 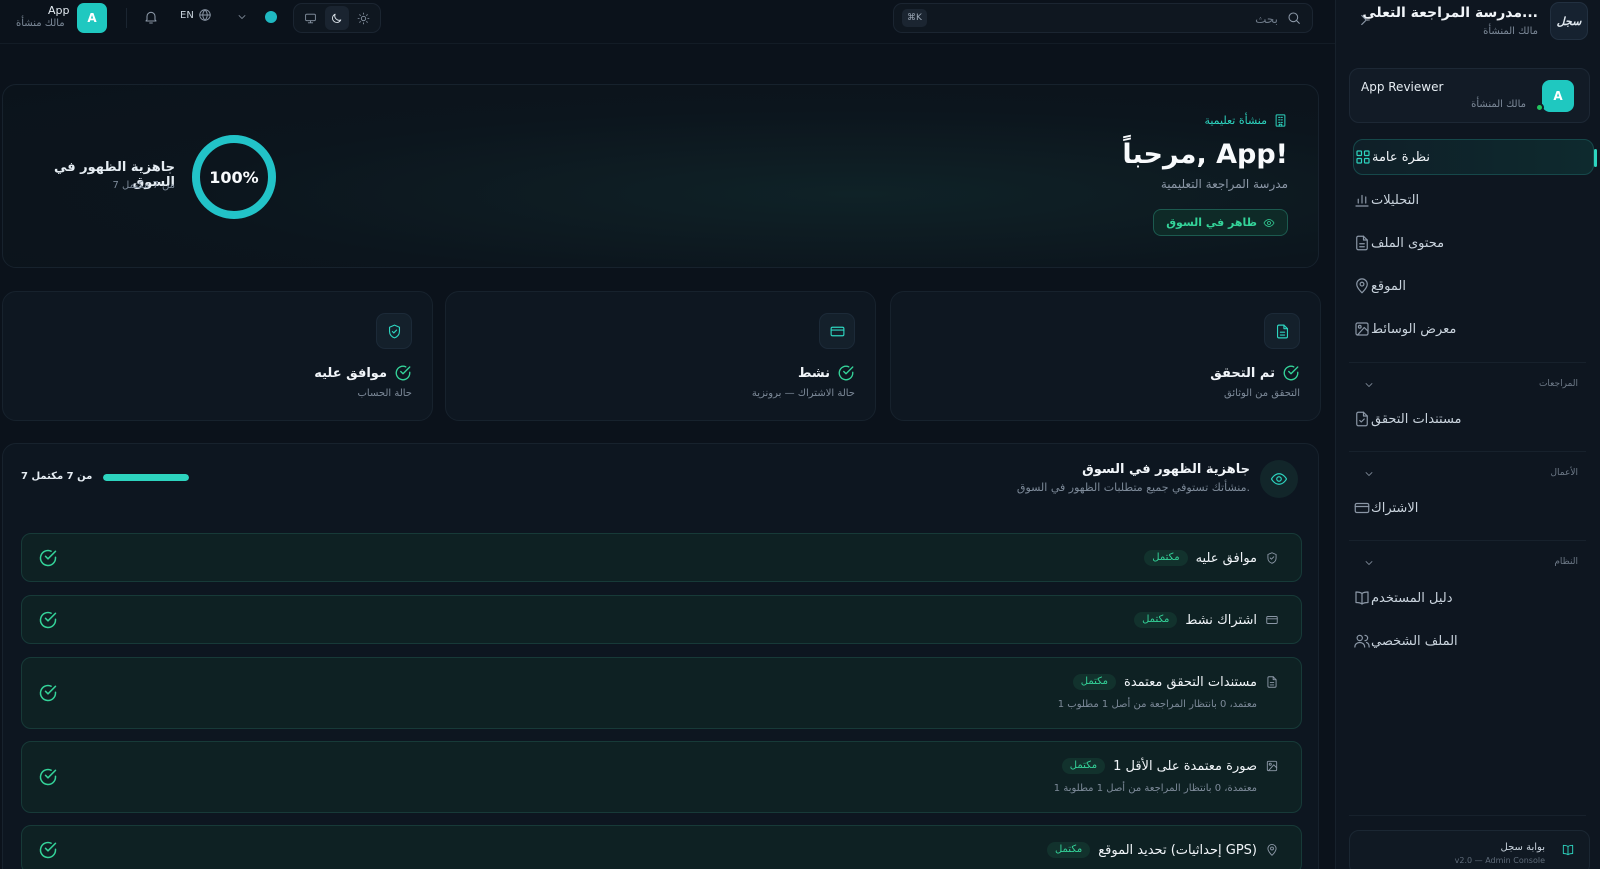 What do you see at coordinates (92, 18) in the screenshot?
I see `avatar: A` at bounding box center [92, 18].